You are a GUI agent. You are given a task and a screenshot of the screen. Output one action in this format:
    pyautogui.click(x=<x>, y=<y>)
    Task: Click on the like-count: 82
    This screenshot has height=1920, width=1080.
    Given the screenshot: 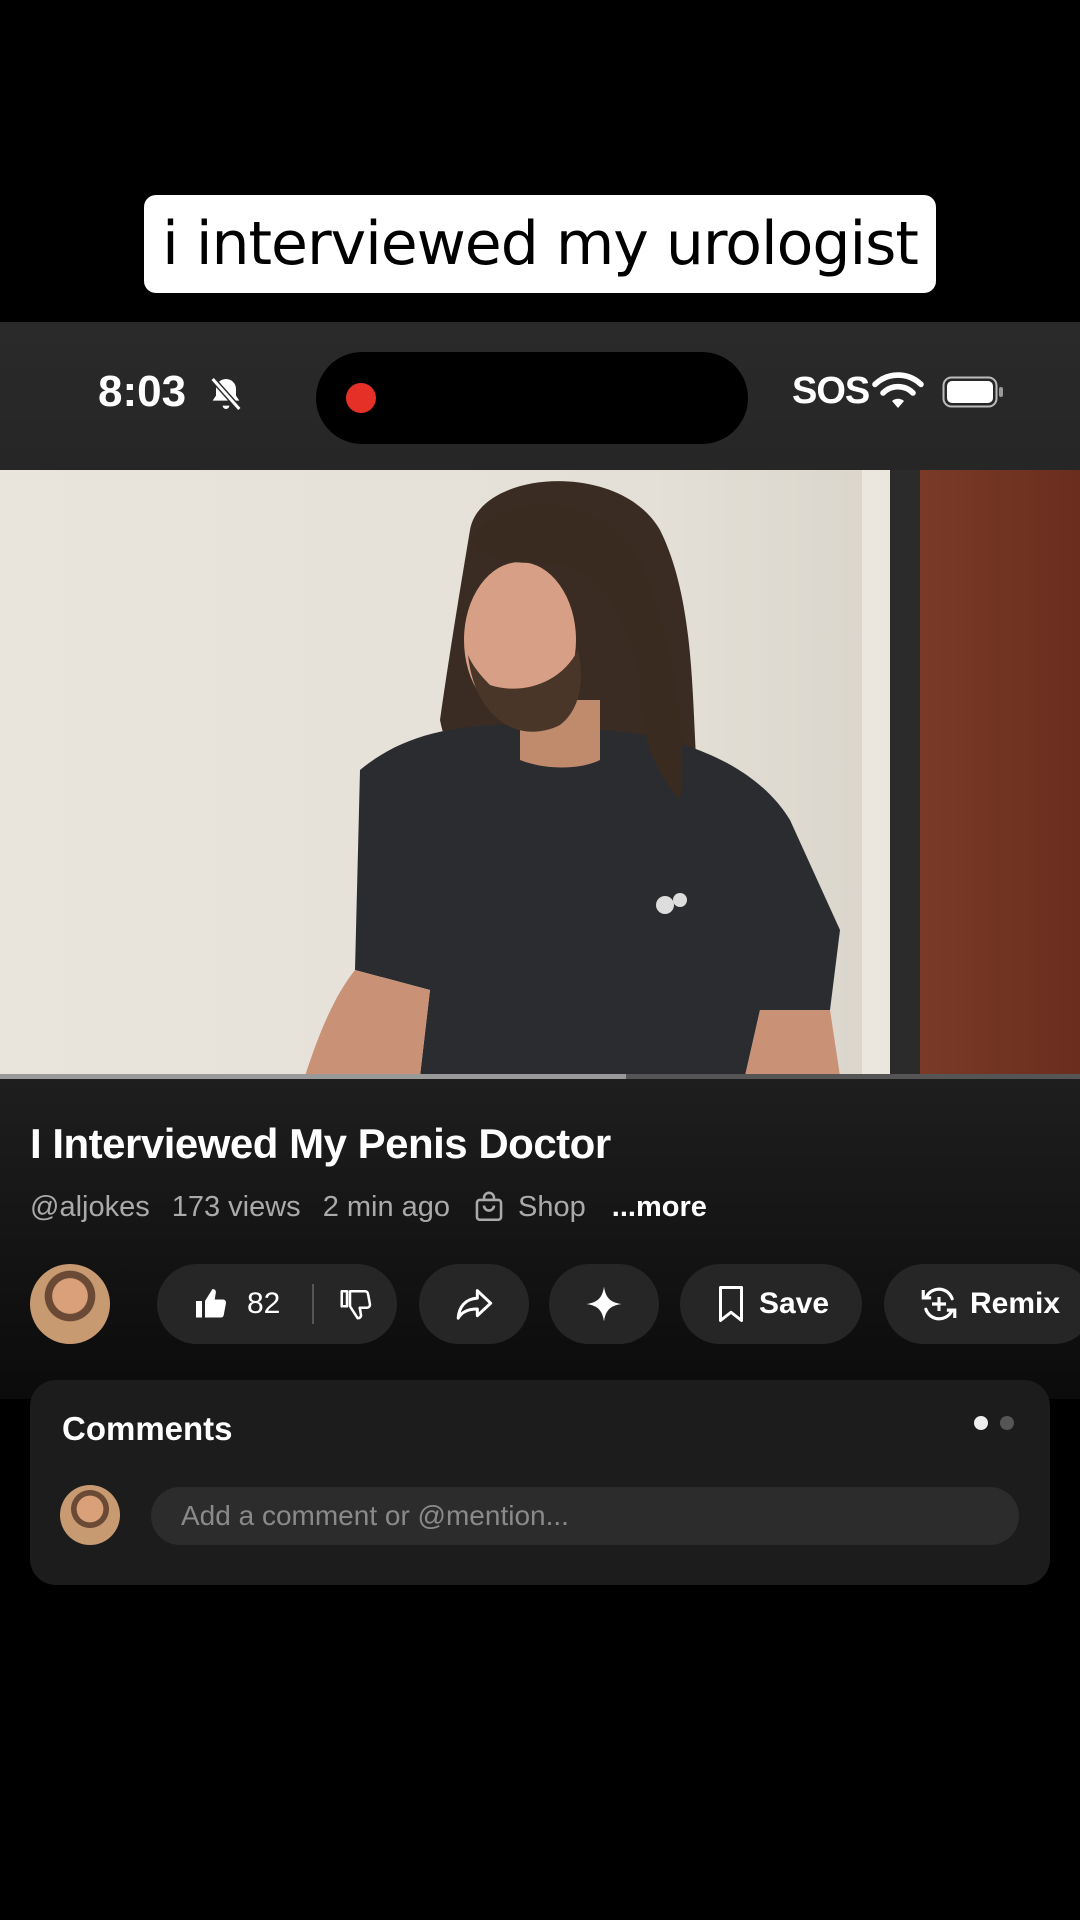 What is the action you would take?
    pyautogui.click(x=264, y=1303)
    